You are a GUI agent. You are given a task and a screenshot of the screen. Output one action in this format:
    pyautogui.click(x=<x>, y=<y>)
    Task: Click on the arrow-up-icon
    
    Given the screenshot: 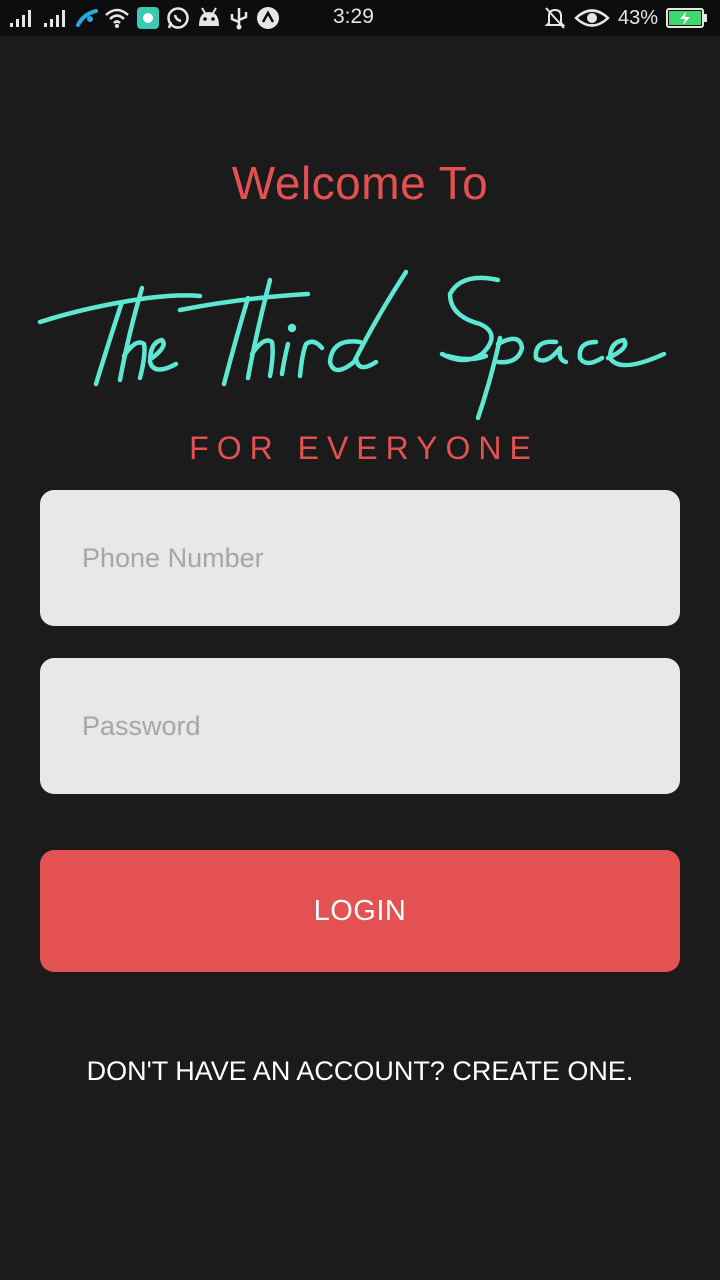 What is the action you would take?
    pyautogui.click(x=268, y=18)
    